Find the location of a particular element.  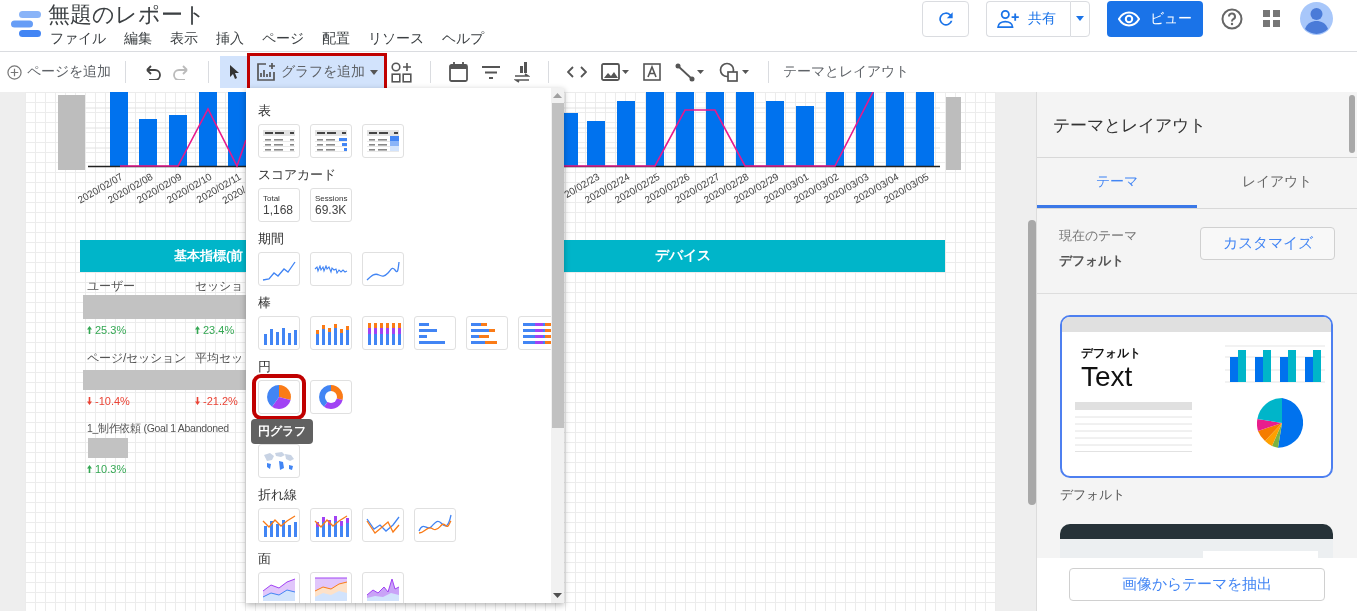

metric-change: 25.3% is located at coordinates (111, 330).